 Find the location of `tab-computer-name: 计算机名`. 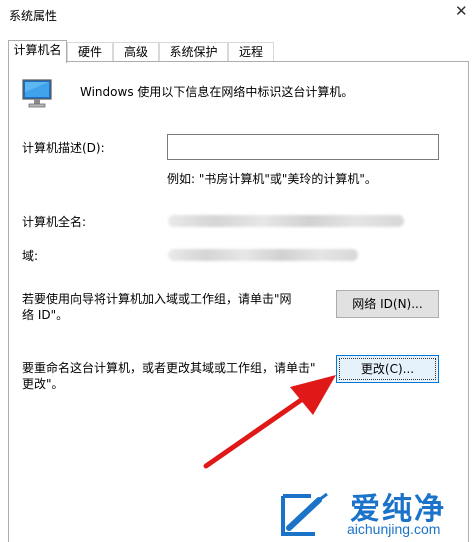

tab-computer-name: 计算机名 is located at coordinates (37, 51).